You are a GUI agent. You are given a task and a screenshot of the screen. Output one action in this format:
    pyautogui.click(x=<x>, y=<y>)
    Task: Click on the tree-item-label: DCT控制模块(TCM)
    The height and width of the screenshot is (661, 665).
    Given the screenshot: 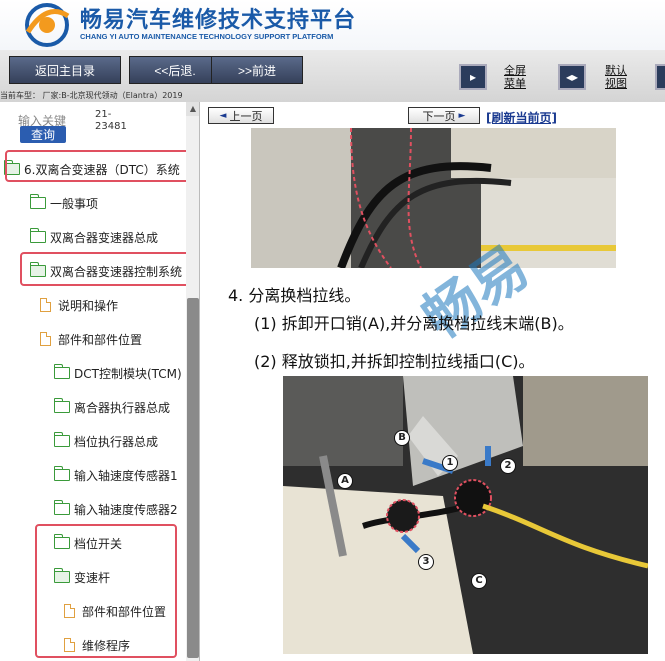 What is the action you would take?
    pyautogui.click(x=128, y=373)
    